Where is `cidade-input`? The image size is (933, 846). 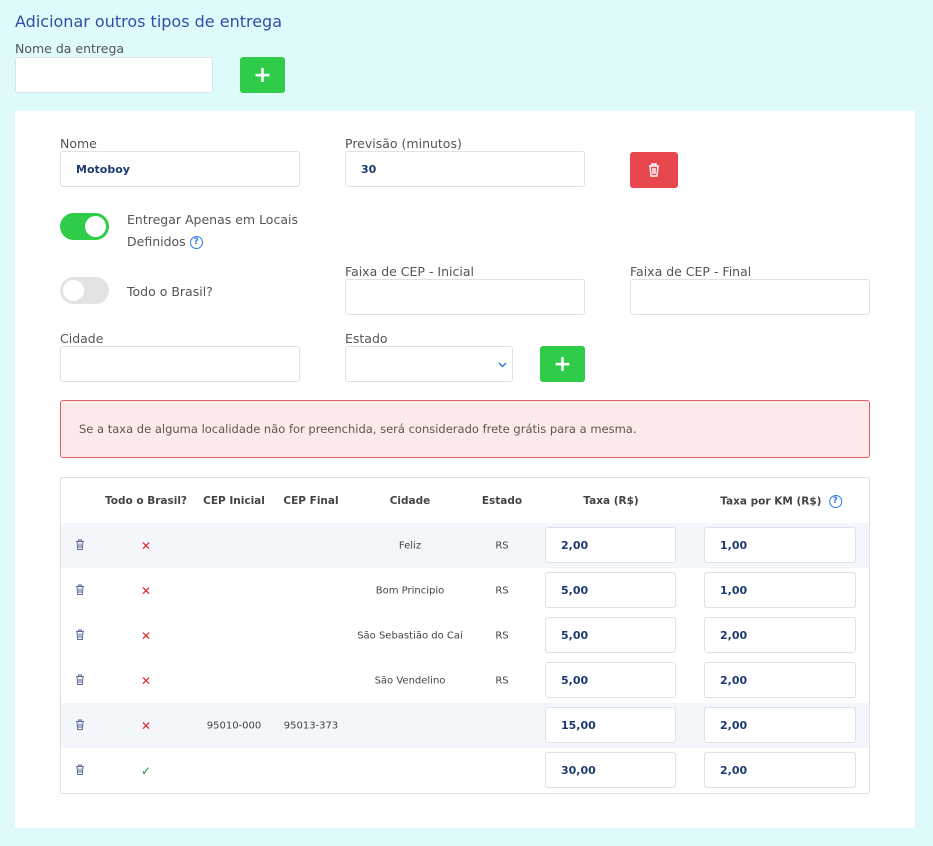 cidade-input is located at coordinates (180, 364).